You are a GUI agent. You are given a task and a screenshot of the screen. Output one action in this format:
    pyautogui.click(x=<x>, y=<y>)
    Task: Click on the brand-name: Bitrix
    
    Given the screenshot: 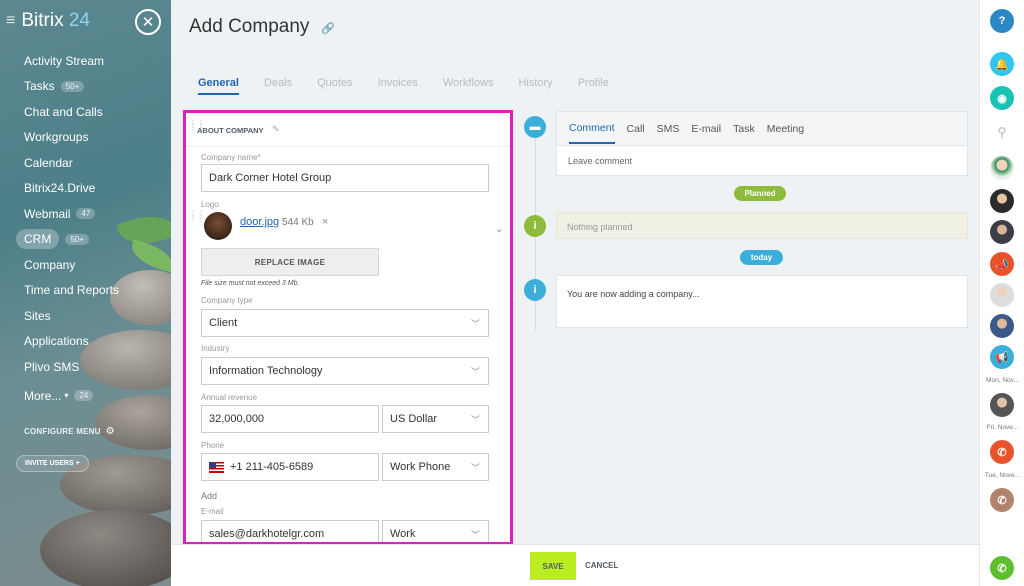 What is the action you would take?
    pyautogui.click(x=42, y=20)
    